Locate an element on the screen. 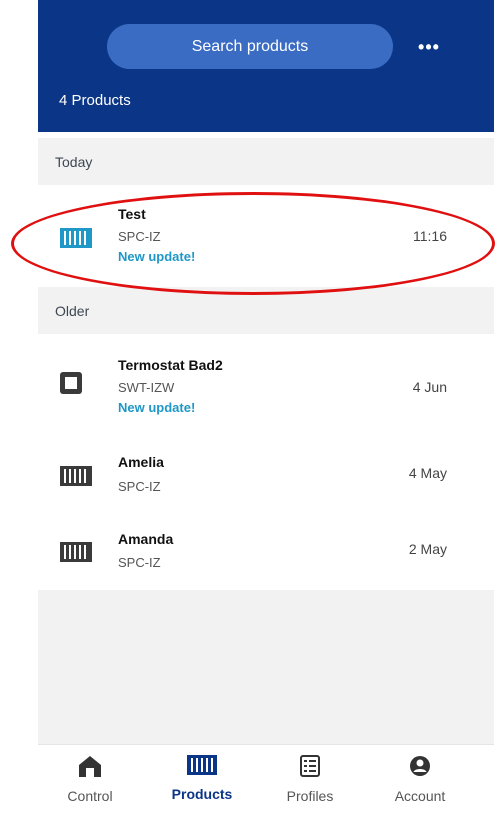 The width and height of the screenshot is (495, 825). product-timestamp: 4 Jun is located at coordinates (429, 387).